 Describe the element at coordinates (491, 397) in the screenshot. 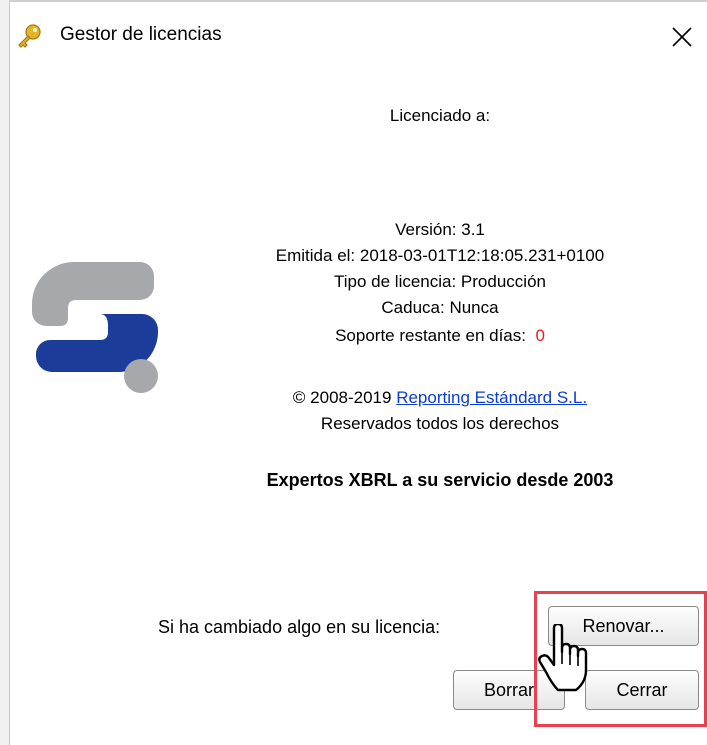

I see `company-link: Reporting Estándard S.L.` at that location.